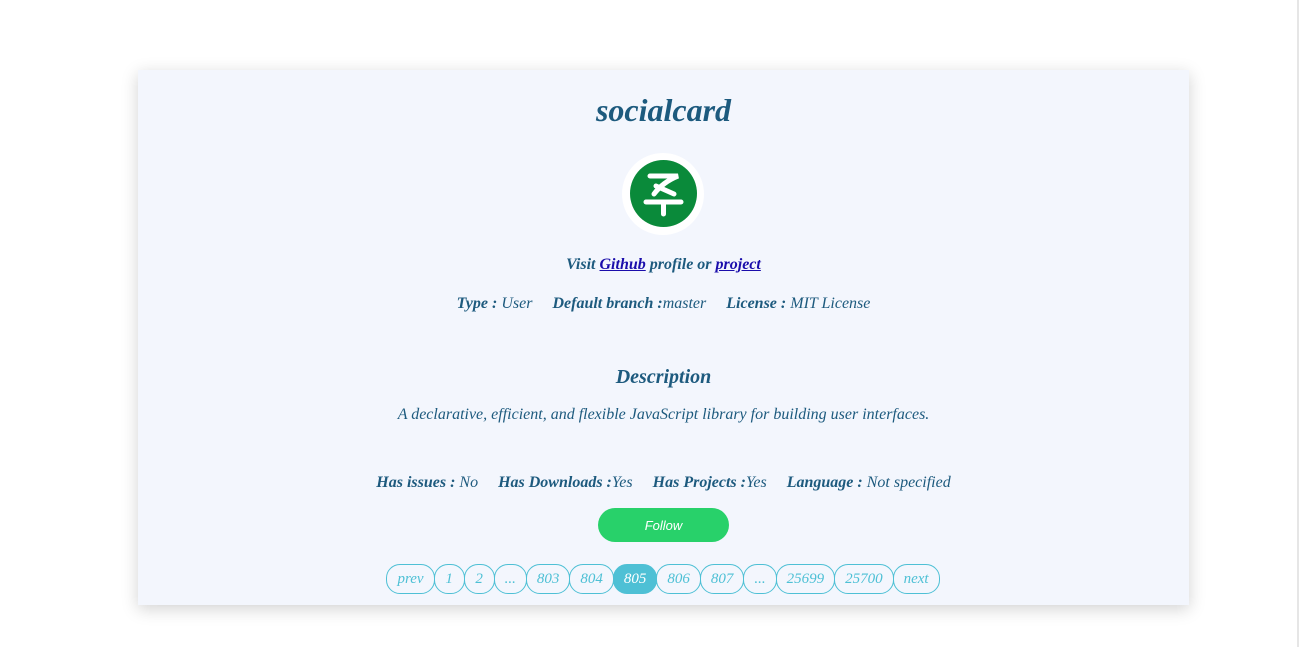  Describe the element at coordinates (684, 303) in the screenshot. I see `branch-value: master` at that location.